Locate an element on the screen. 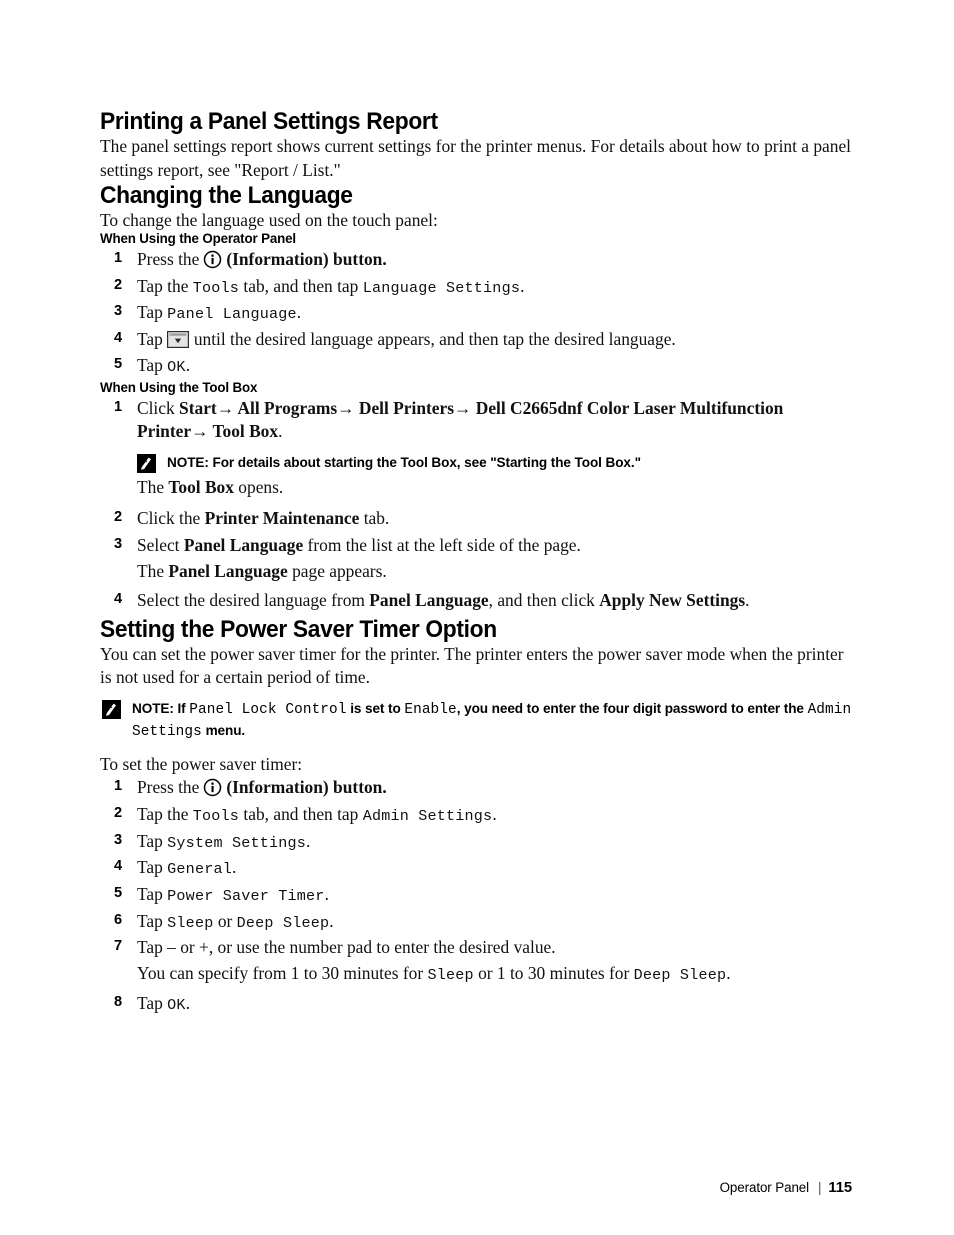 The image size is (954, 1235). code-span: Enable is located at coordinates (430, 710).